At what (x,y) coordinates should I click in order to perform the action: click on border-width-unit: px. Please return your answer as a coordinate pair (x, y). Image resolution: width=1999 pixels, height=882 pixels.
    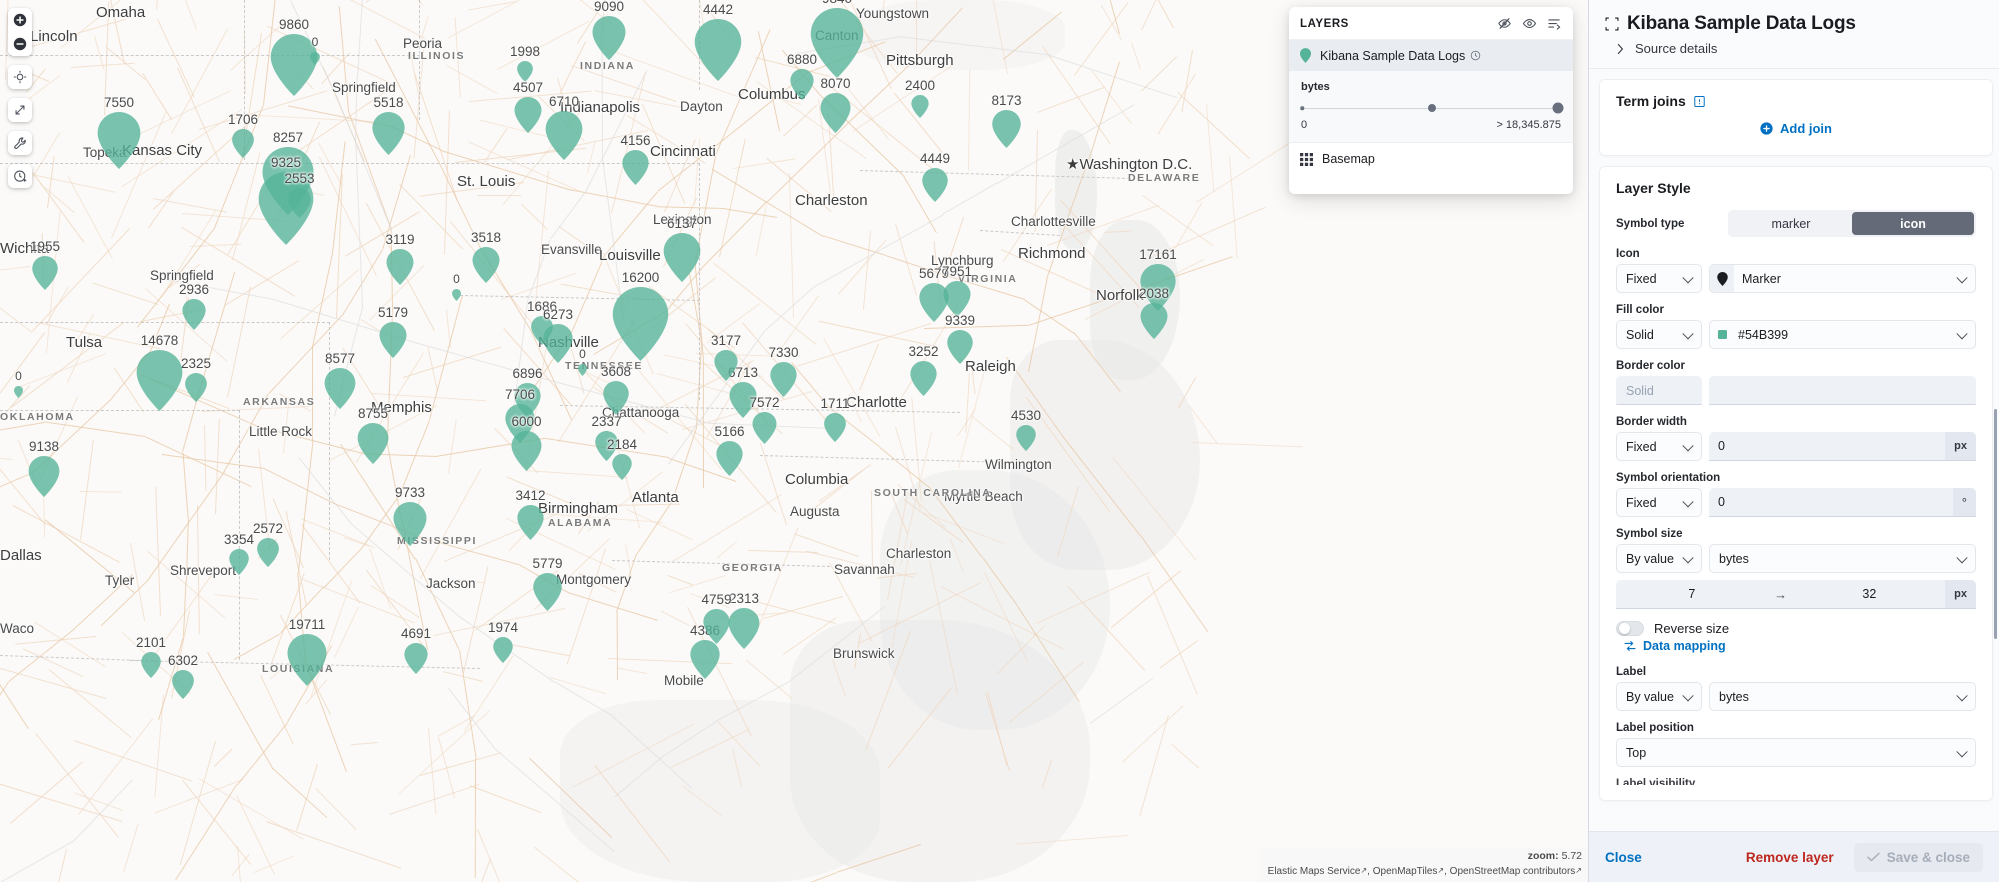
    Looking at the image, I should click on (1960, 446).